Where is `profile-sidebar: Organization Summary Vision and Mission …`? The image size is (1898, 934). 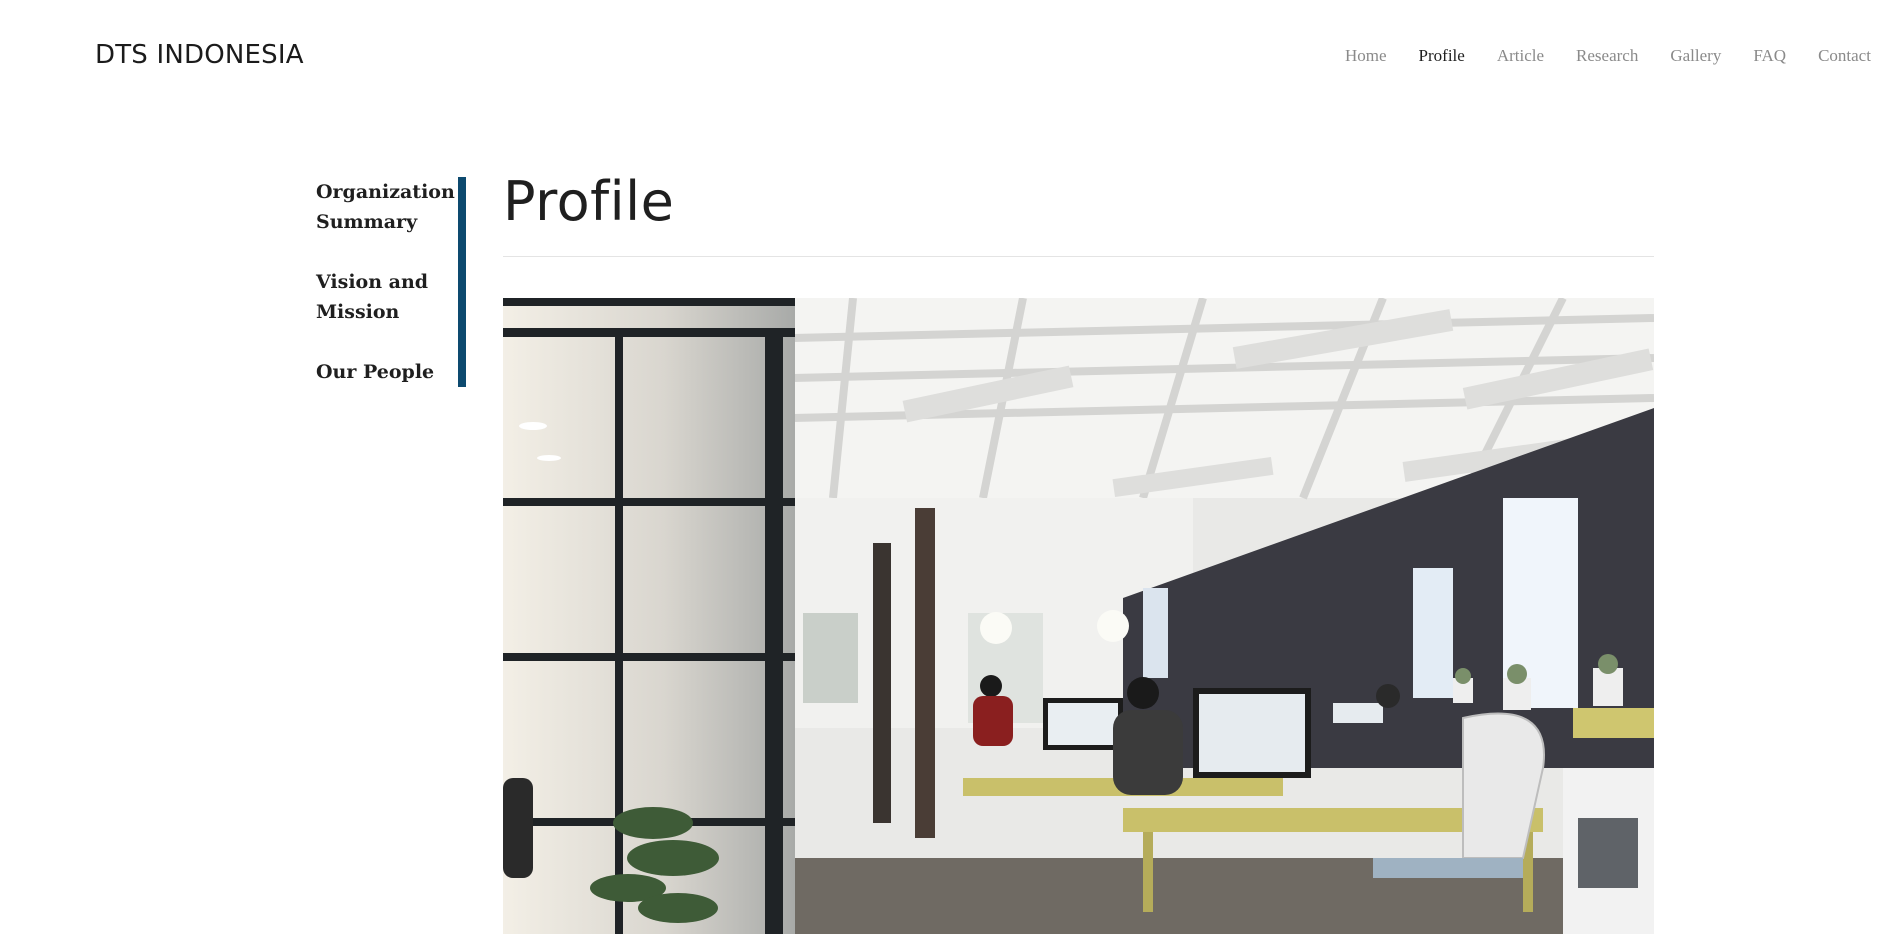
profile-sidebar: Organization Summary Vision and Mission … is located at coordinates (391, 297).